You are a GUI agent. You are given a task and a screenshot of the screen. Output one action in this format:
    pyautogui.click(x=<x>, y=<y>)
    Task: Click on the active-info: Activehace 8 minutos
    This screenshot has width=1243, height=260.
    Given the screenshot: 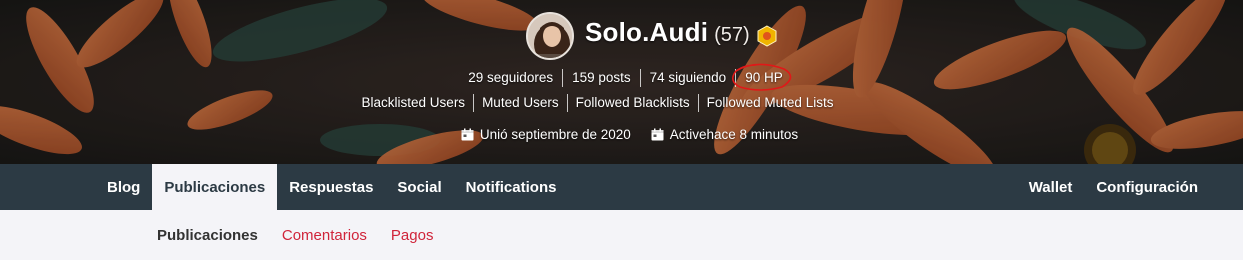 What is the action you would take?
    pyautogui.click(x=724, y=134)
    